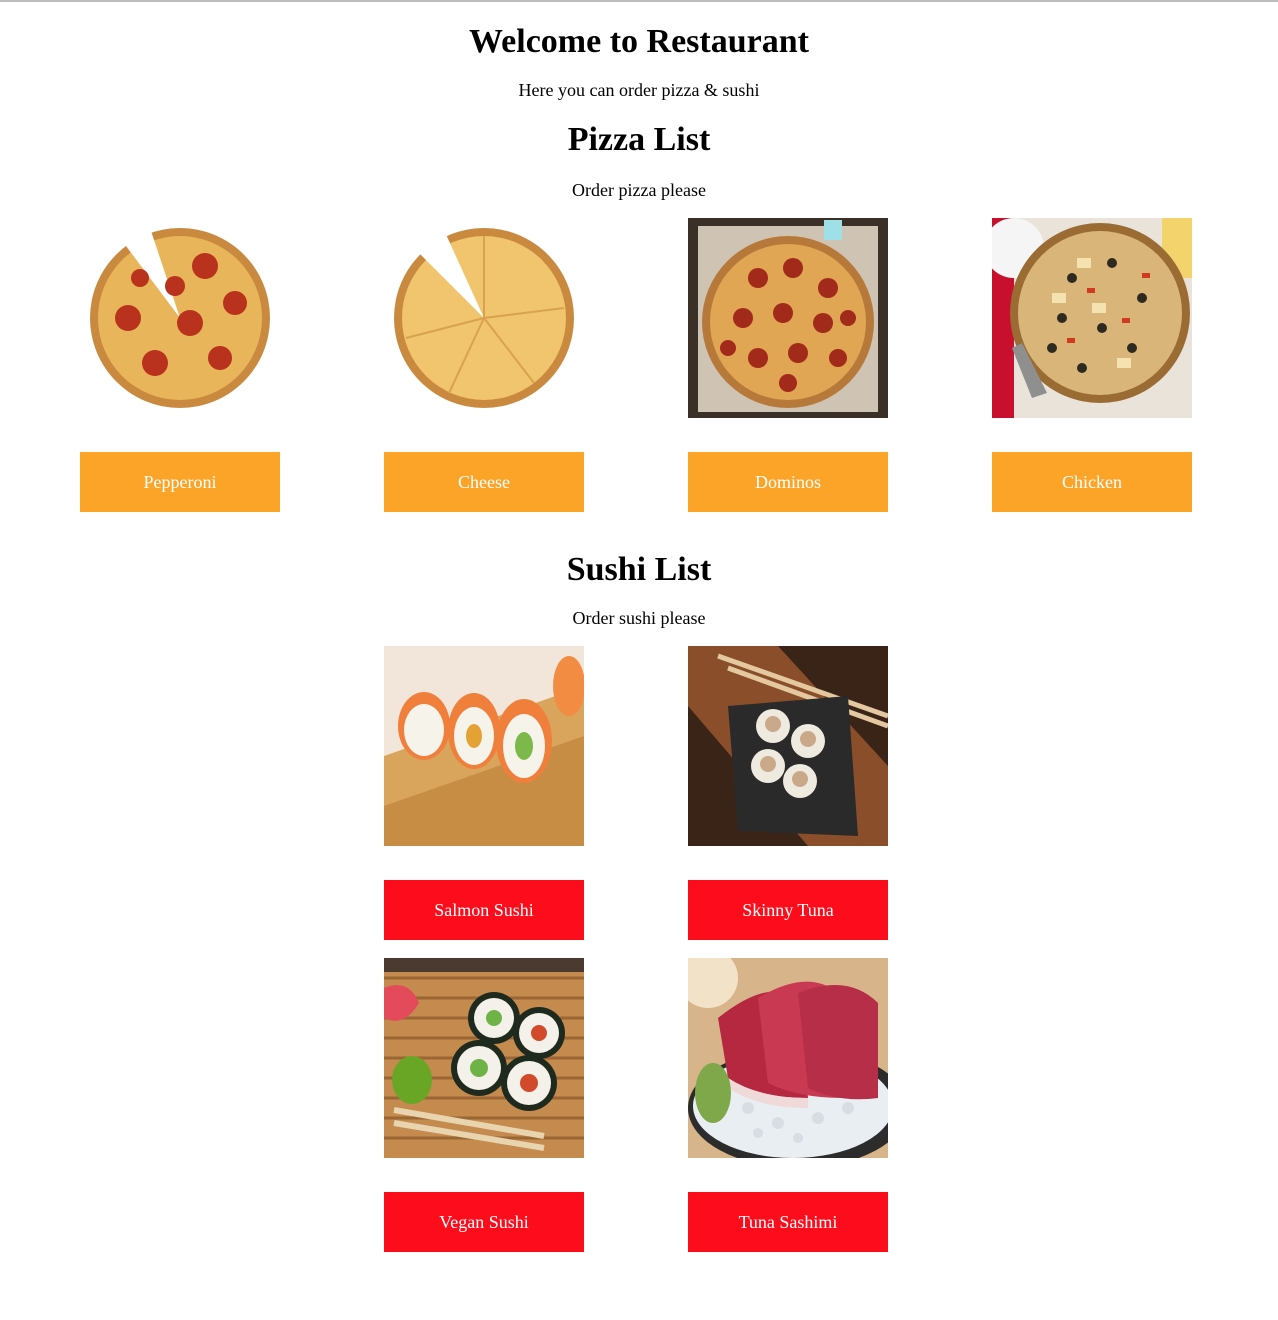 The width and height of the screenshot is (1278, 1320). Describe the element at coordinates (1092, 318) in the screenshot. I see `chicken-pizza-image` at that location.